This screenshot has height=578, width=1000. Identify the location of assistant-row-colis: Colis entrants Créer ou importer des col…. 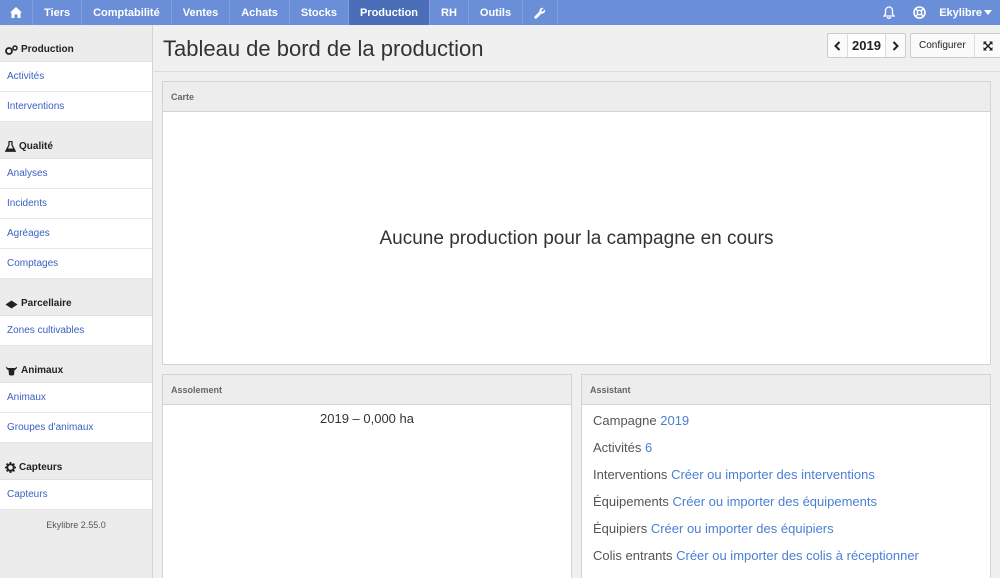
(756, 555).